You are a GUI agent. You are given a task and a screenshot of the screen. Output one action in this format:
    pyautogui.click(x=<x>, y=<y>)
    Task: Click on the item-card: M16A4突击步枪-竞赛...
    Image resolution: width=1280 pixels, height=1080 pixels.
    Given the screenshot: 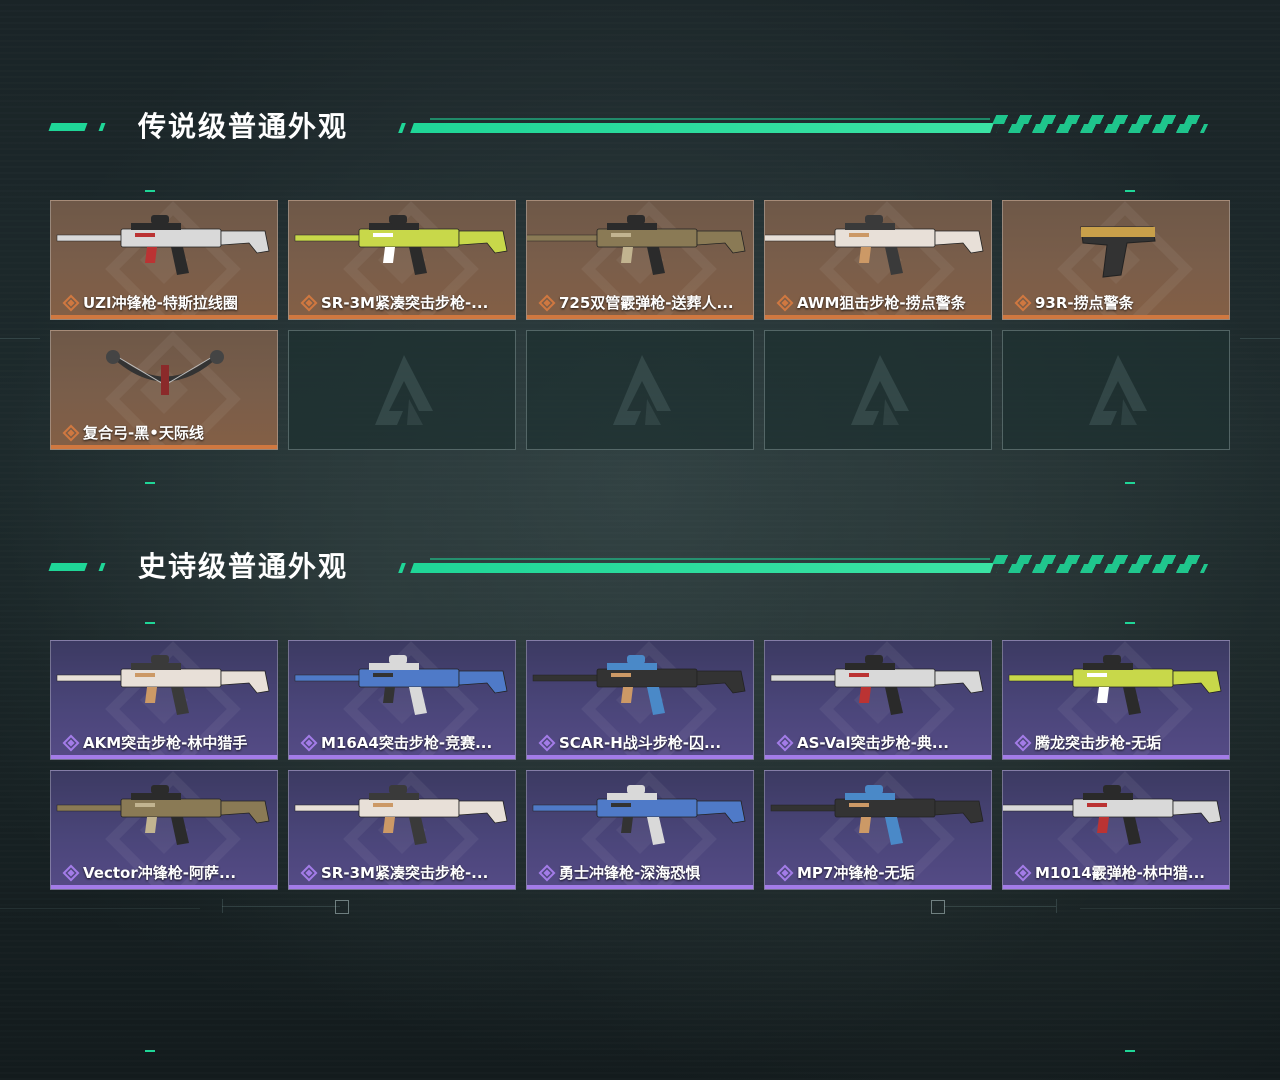 What is the action you would take?
    pyautogui.click(x=402, y=700)
    